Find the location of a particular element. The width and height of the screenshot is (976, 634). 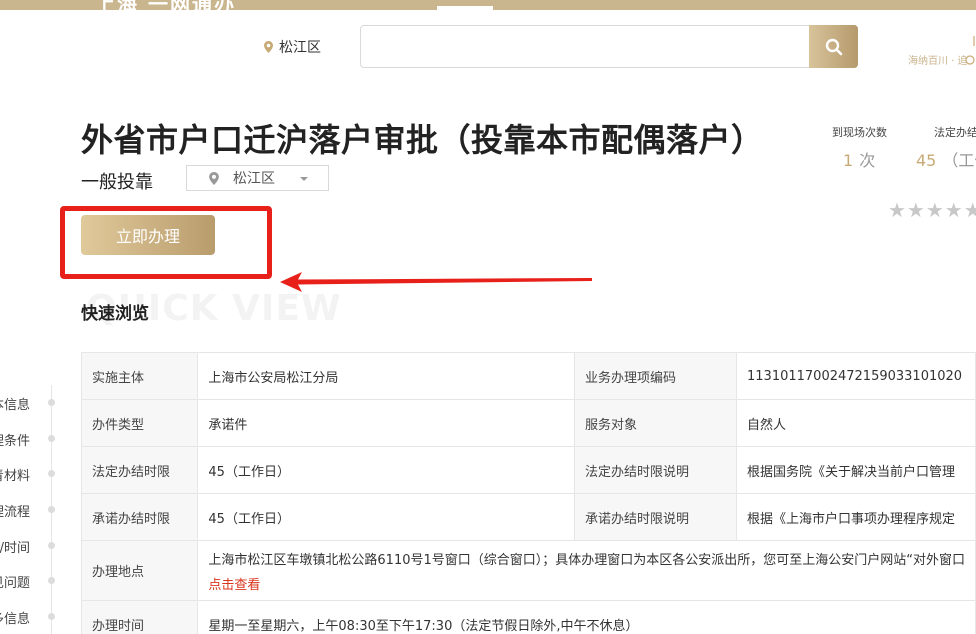

table-value-cell: 星期一至星期六，上午08:30至下午17:30（法定节假日除外,中午不休息） is located at coordinates (586, 617).